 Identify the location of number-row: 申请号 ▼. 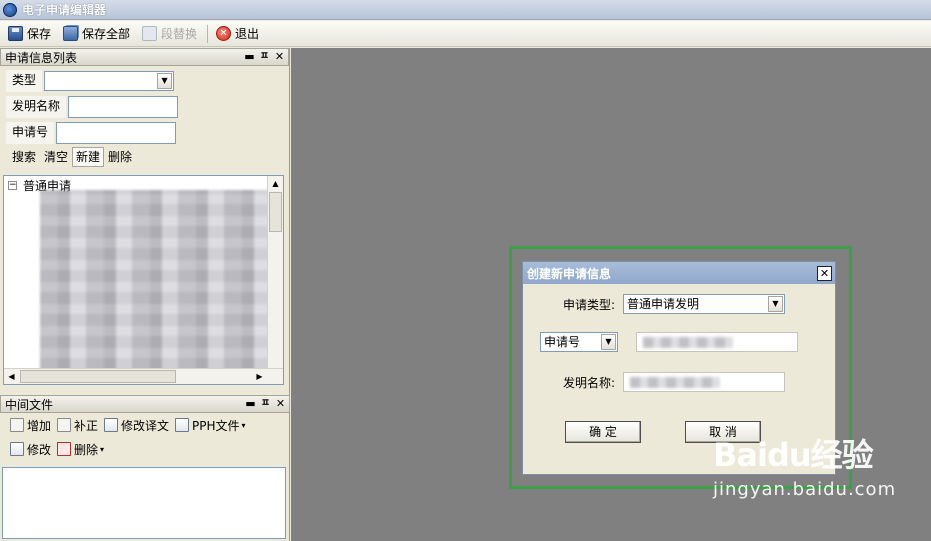
(669, 342).